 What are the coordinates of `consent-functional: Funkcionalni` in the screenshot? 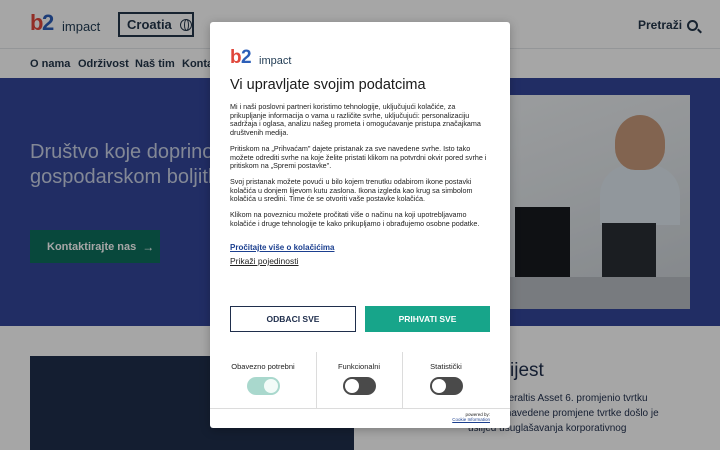 It's located at (359, 380).